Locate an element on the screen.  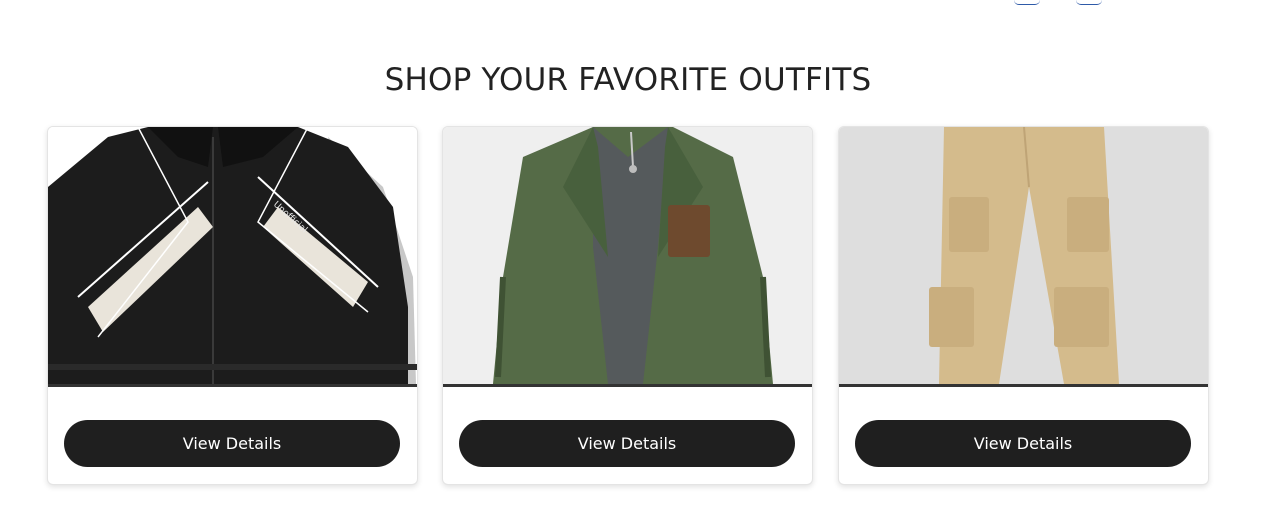
section-title: SHOP YOUR FAVORITE OUTFITS is located at coordinates (628, 80).